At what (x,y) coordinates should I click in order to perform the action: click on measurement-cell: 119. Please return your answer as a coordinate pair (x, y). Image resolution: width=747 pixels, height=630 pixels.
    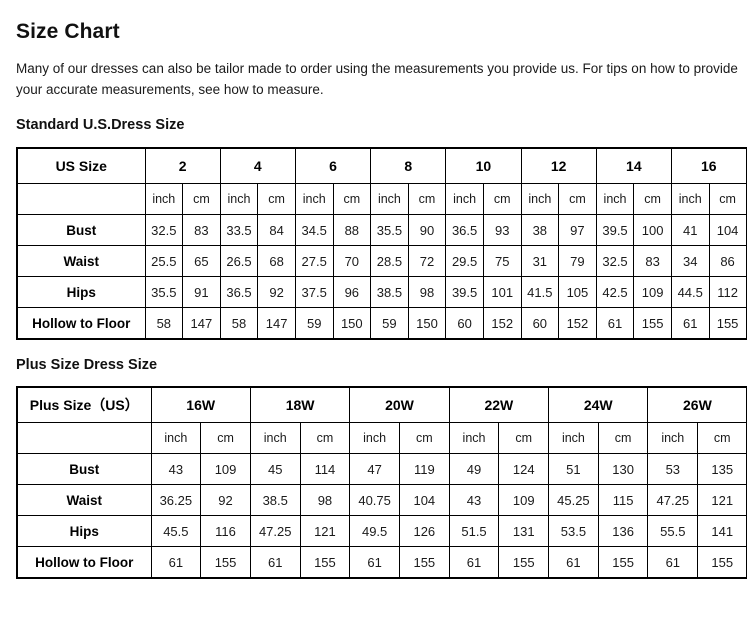
    Looking at the image, I should click on (424, 469).